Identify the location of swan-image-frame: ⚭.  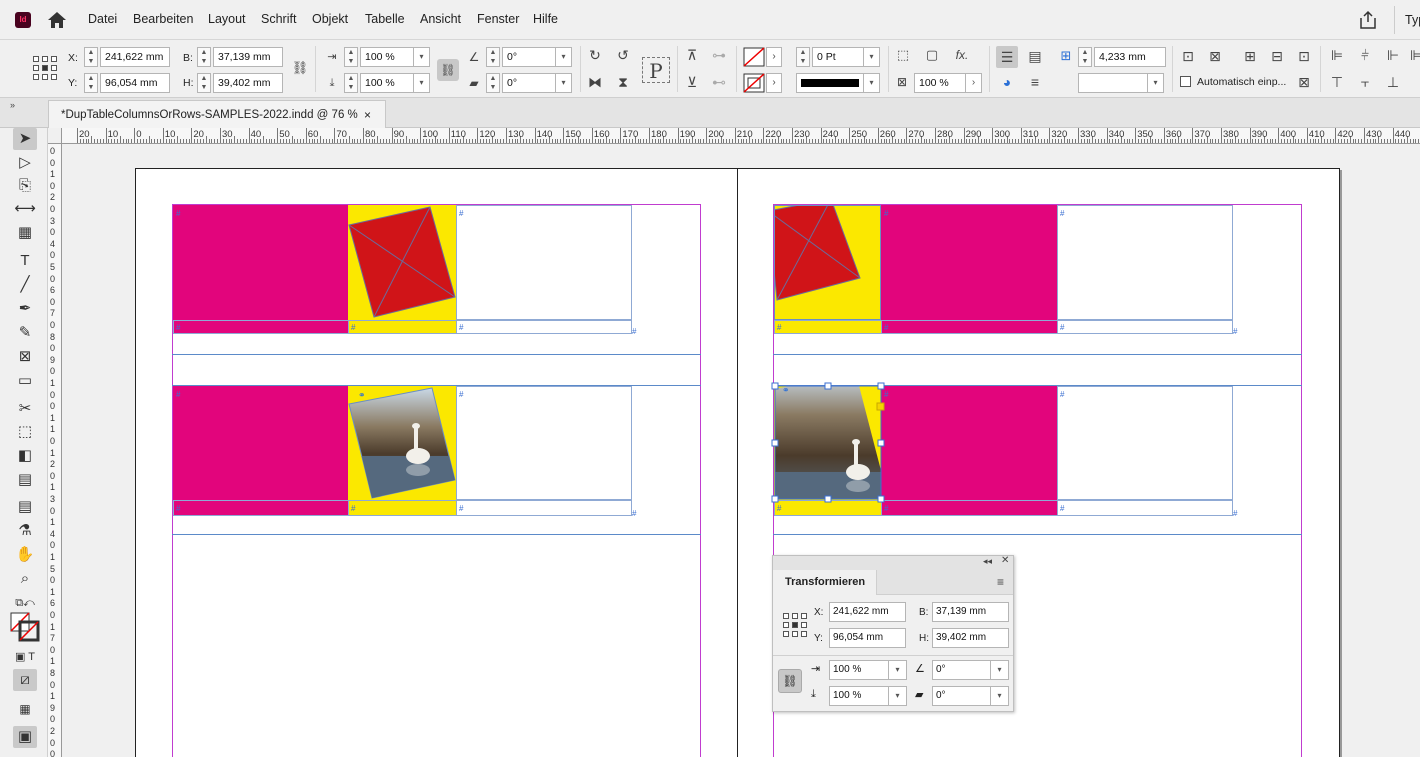
(402, 443).